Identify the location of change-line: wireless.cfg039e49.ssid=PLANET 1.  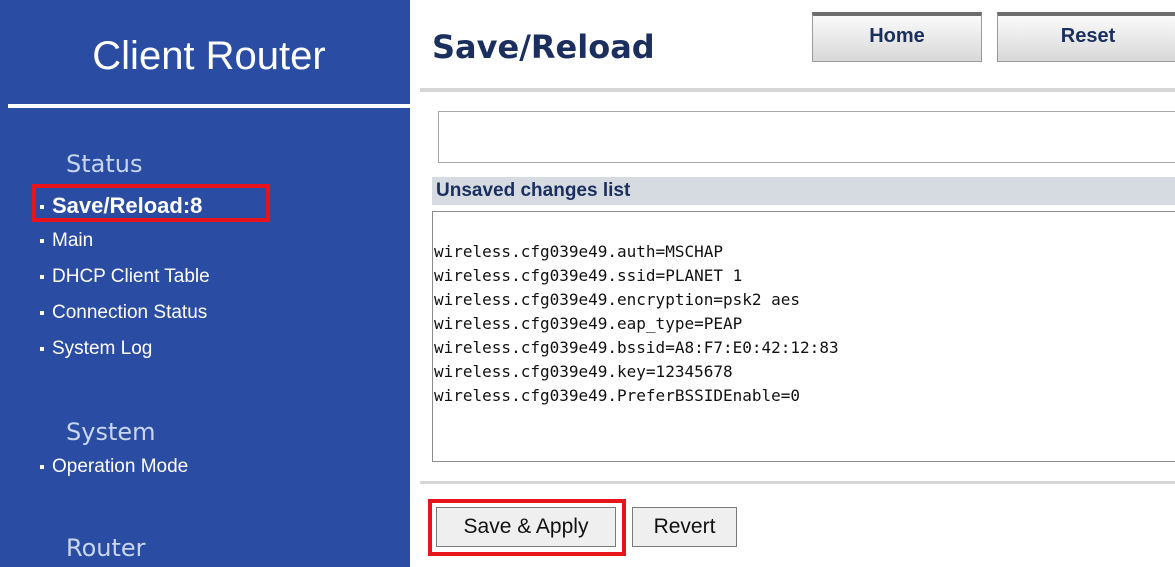
(588, 275).